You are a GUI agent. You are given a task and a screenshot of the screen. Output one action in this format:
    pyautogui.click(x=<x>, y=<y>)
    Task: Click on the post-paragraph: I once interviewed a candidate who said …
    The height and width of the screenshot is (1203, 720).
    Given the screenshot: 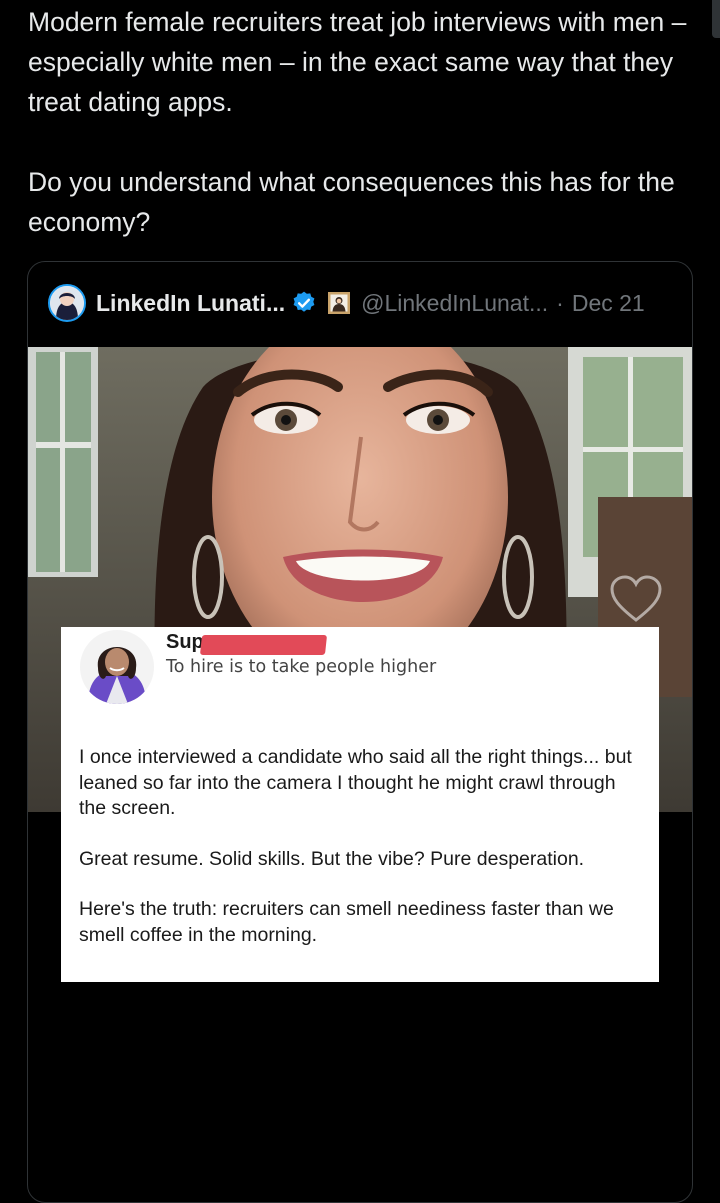 What is the action you would take?
    pyautogui.click(x=355, y=782)
    